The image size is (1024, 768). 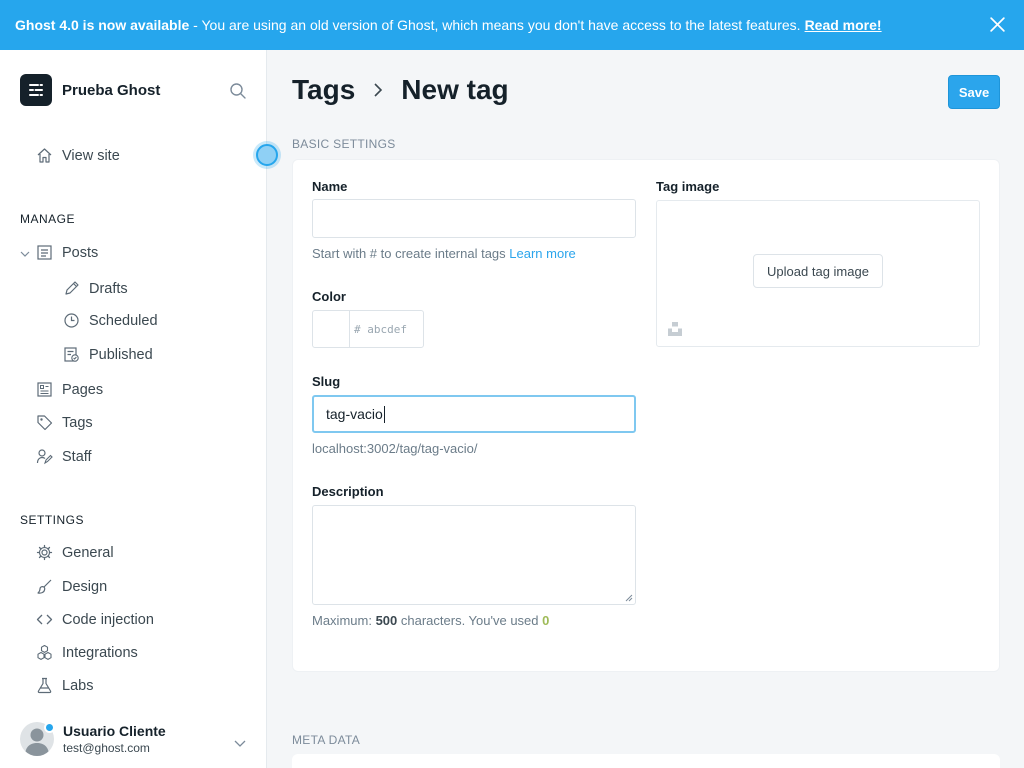 I want to click on desc-hint-mid: characters. You've used, so click(x=470, y=620).